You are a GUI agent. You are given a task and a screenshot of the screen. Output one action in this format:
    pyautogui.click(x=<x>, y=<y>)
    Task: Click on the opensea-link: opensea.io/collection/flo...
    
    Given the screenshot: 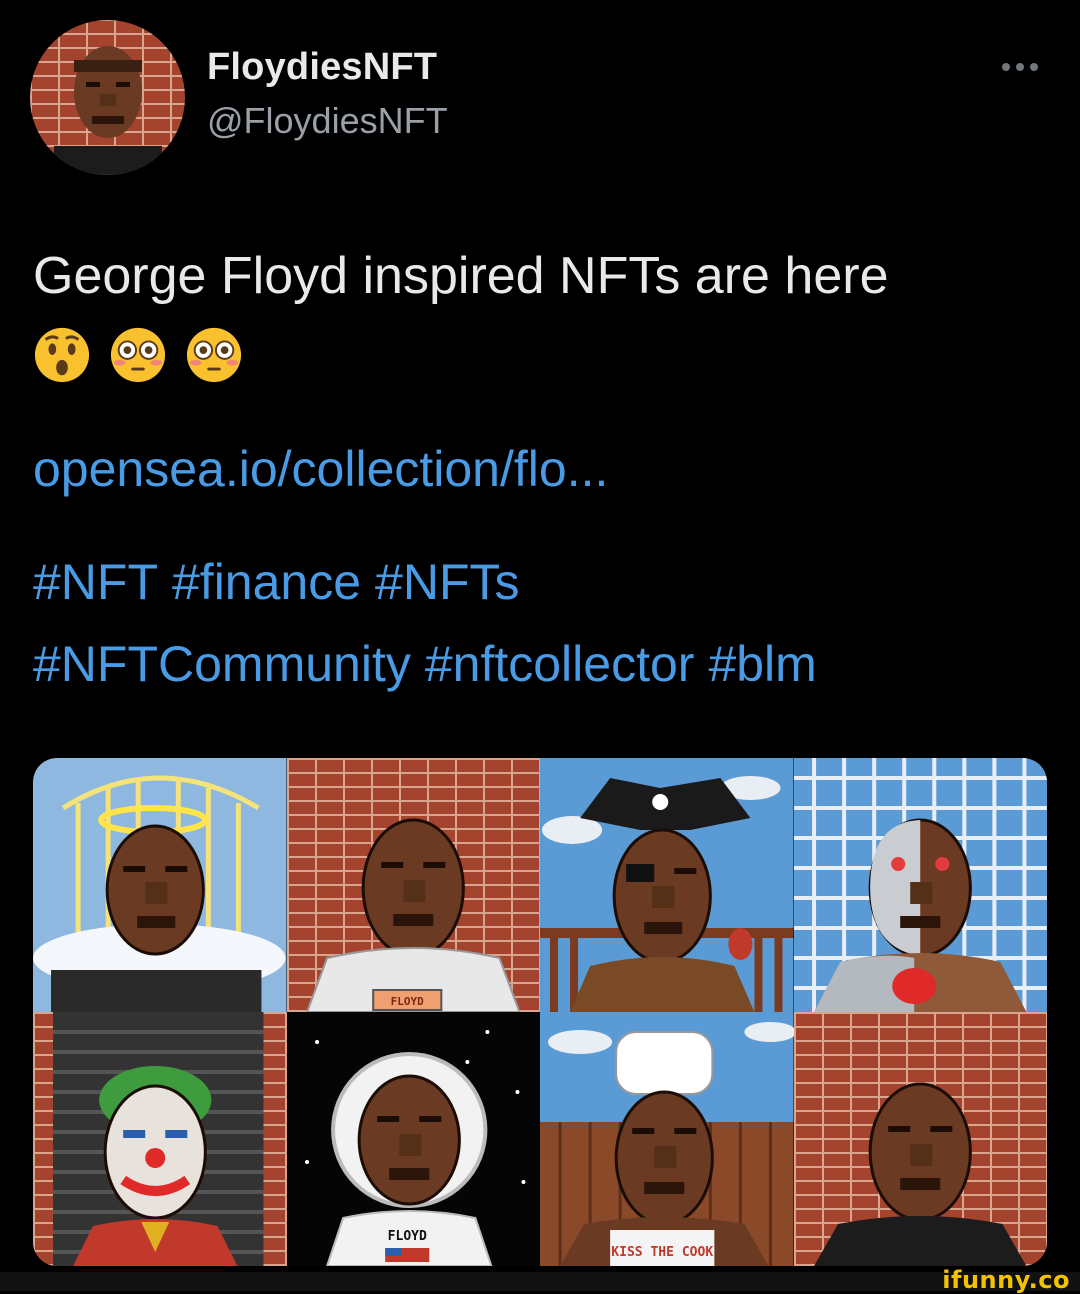 What is the action you would take?
    pyautogui.click(x=320, y=469)
    